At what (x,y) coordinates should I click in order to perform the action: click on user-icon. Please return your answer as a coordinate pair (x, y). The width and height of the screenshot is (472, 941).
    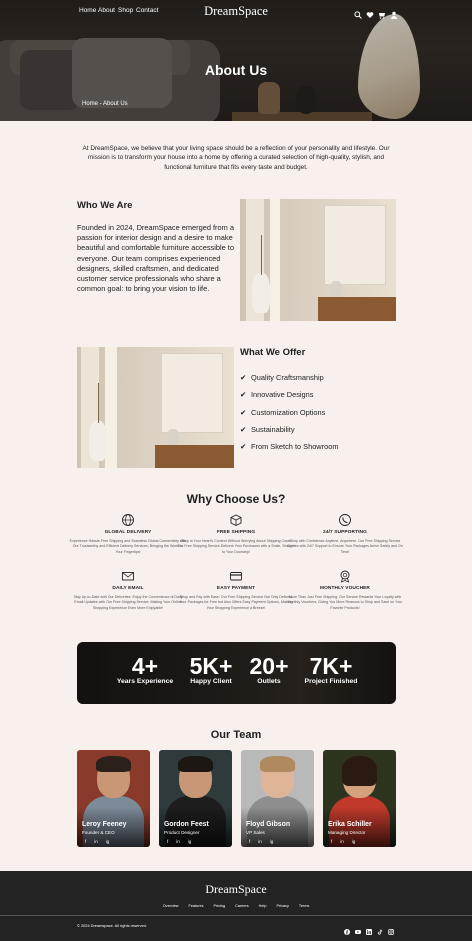
    Looking at the image, I should click on (394, 12).